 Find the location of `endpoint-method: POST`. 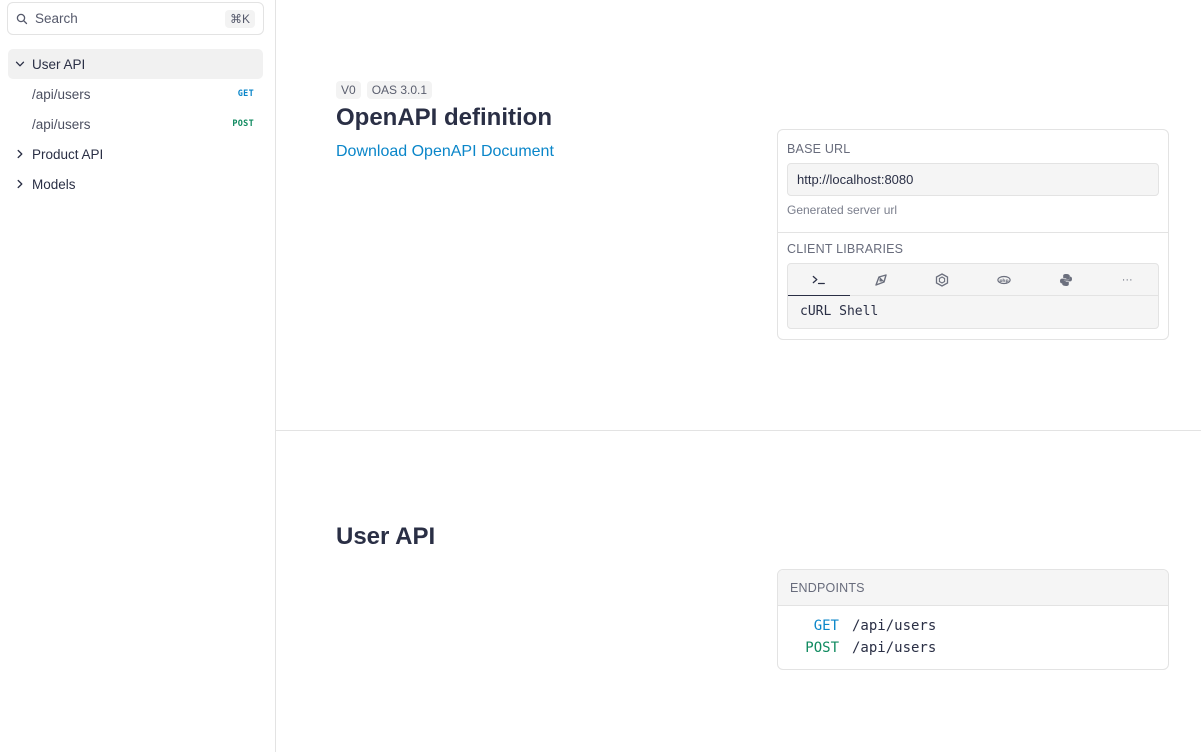

endpoint-method: POST is located at coordinates (822, 648).